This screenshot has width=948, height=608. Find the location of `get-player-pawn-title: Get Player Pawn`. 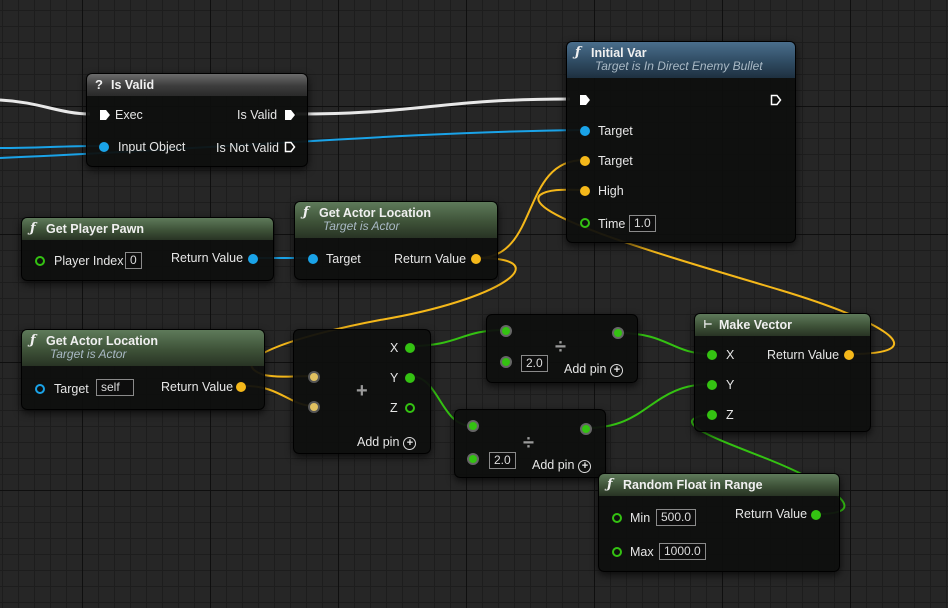

get-player-pawn-title: Get Player Pawn is located at coordinates (95, 229).